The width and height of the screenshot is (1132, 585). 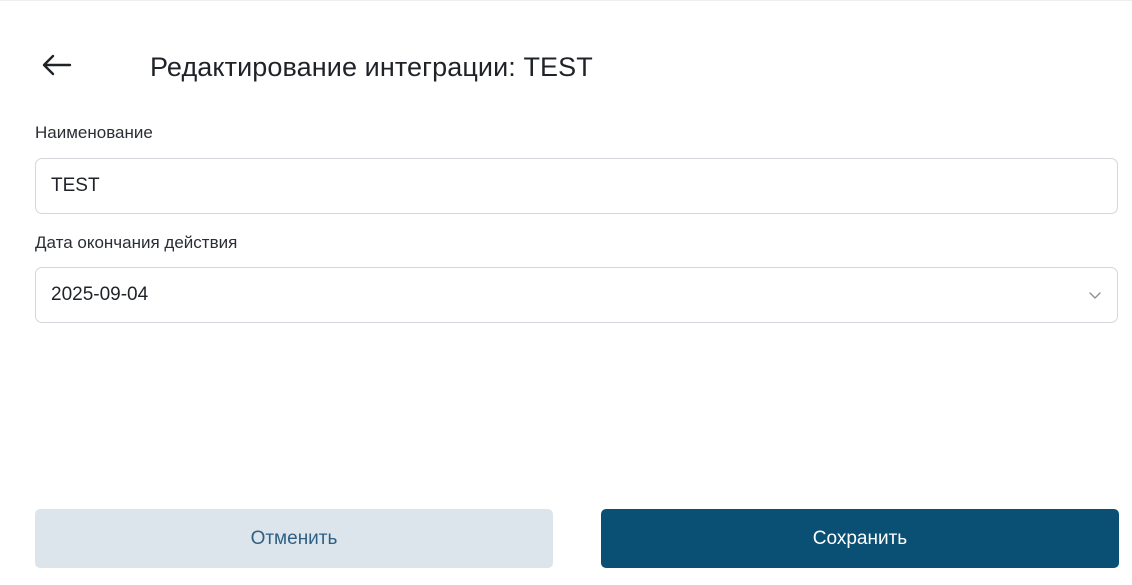 I want to click on page-header: Редактирование интеграции: TEST, so click(x=316, y=67).